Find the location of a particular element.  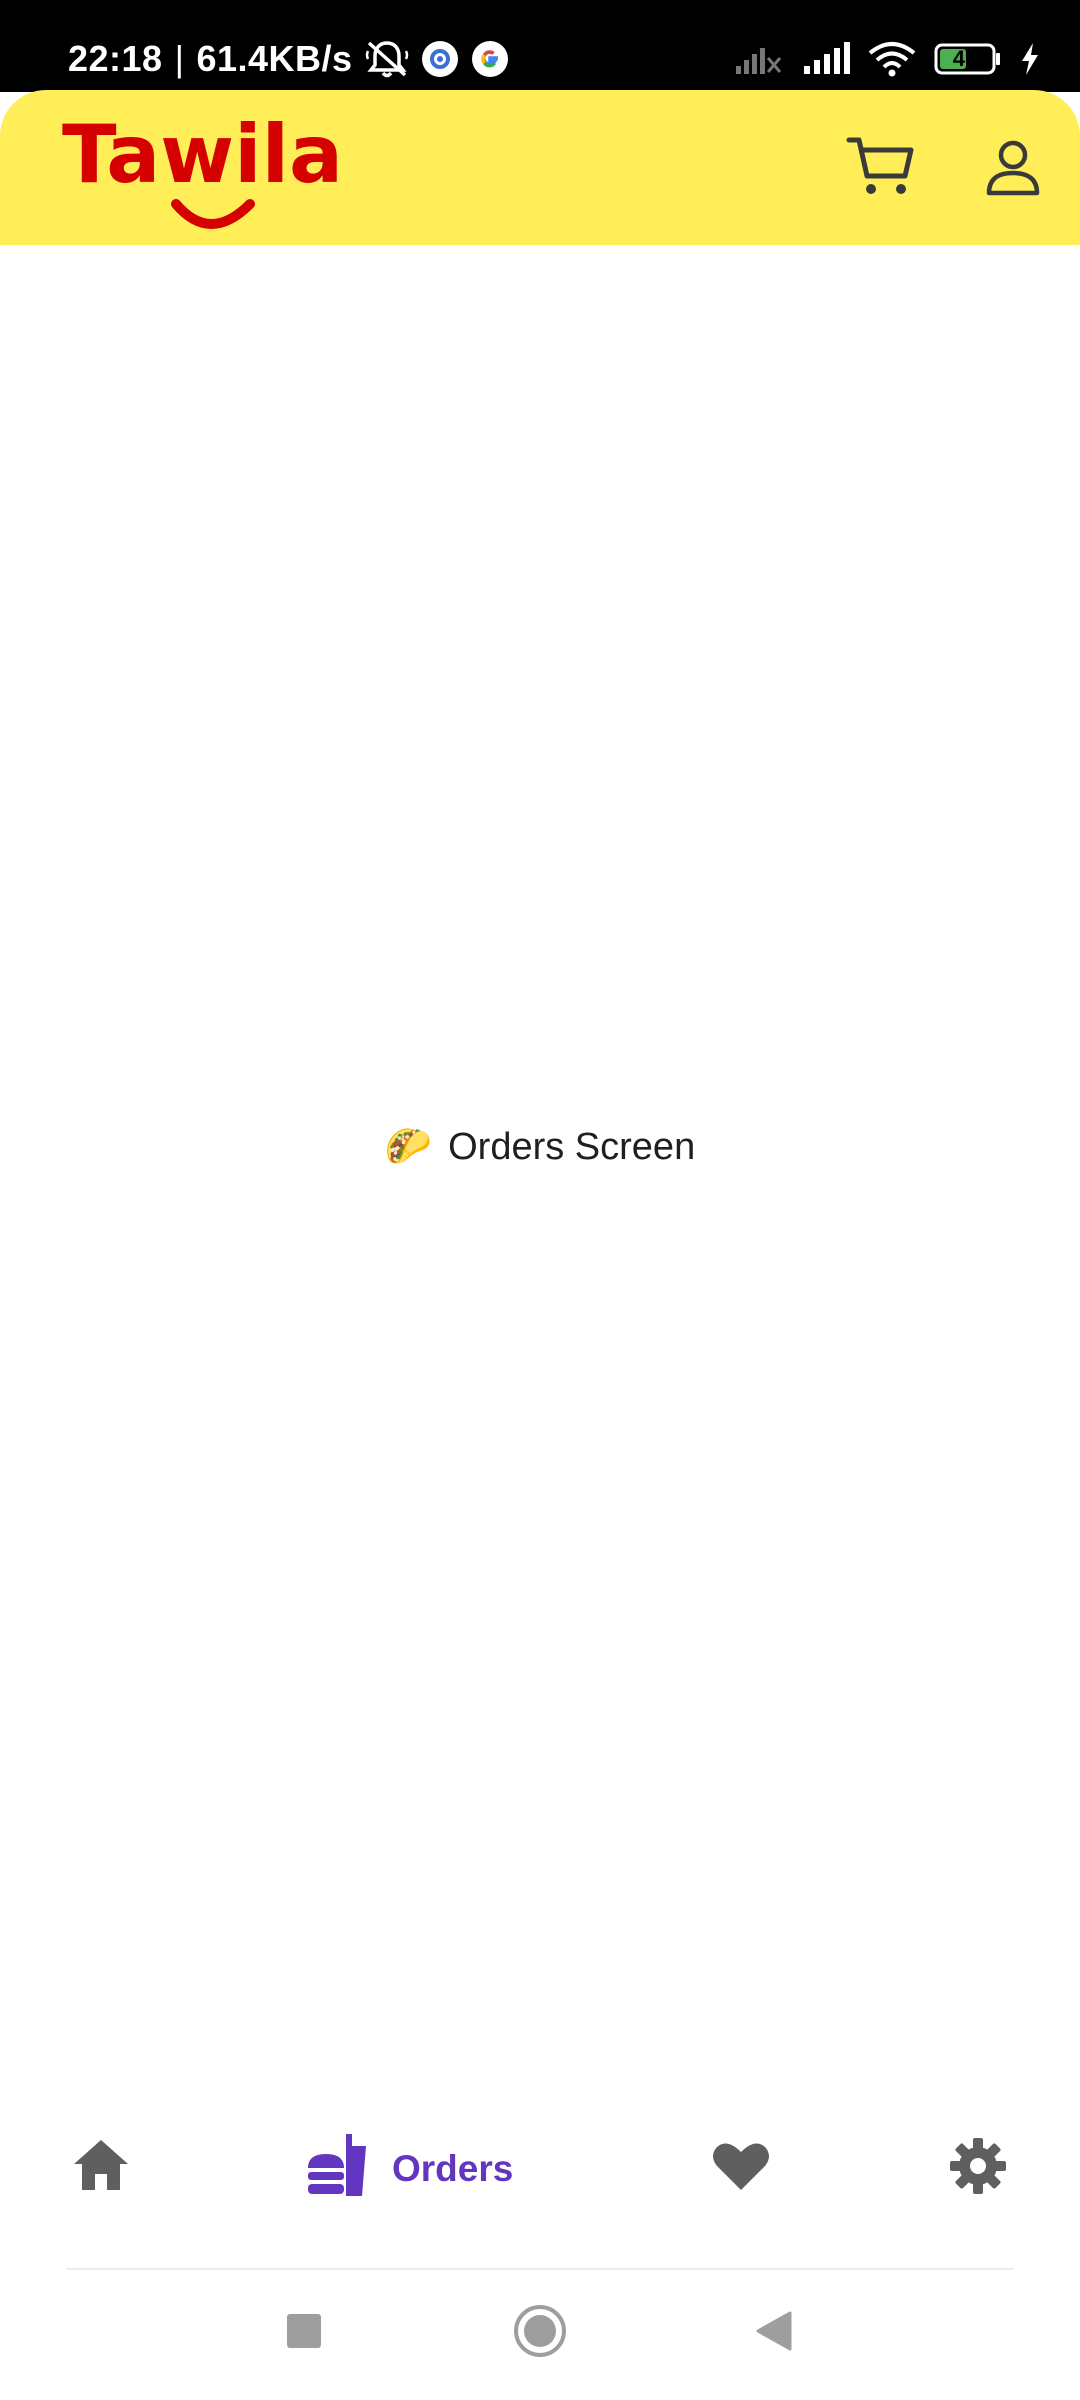

status-time: 22:18 is located at coordinates (115, 58).